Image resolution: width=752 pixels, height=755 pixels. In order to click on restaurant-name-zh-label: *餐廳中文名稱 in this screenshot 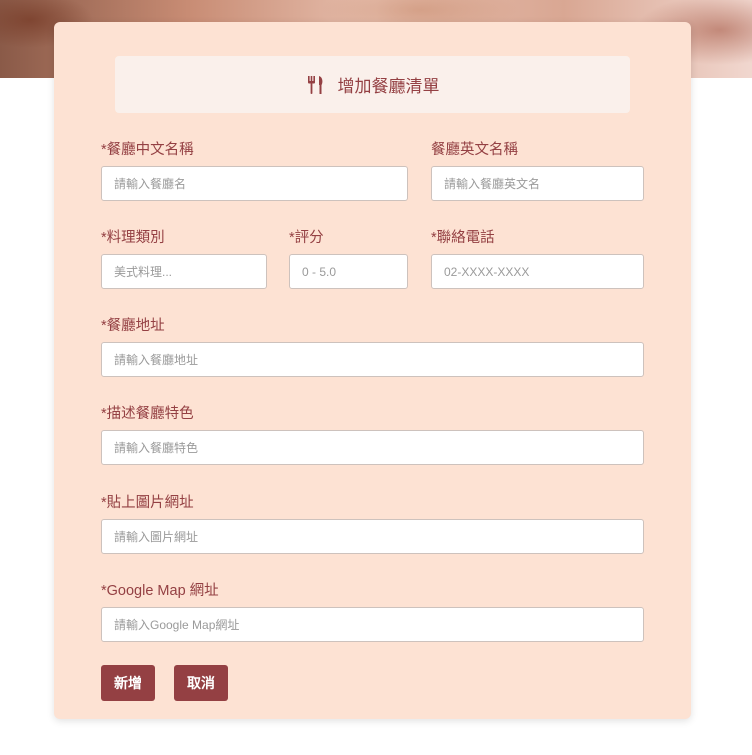, I will do `click(147, 150)`.